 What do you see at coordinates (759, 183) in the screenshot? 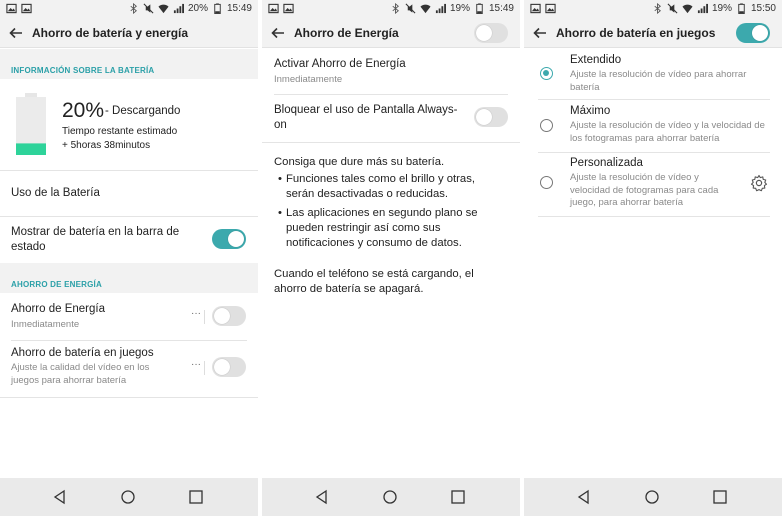
I see `gear-icon` at bounding box center [759, 183].